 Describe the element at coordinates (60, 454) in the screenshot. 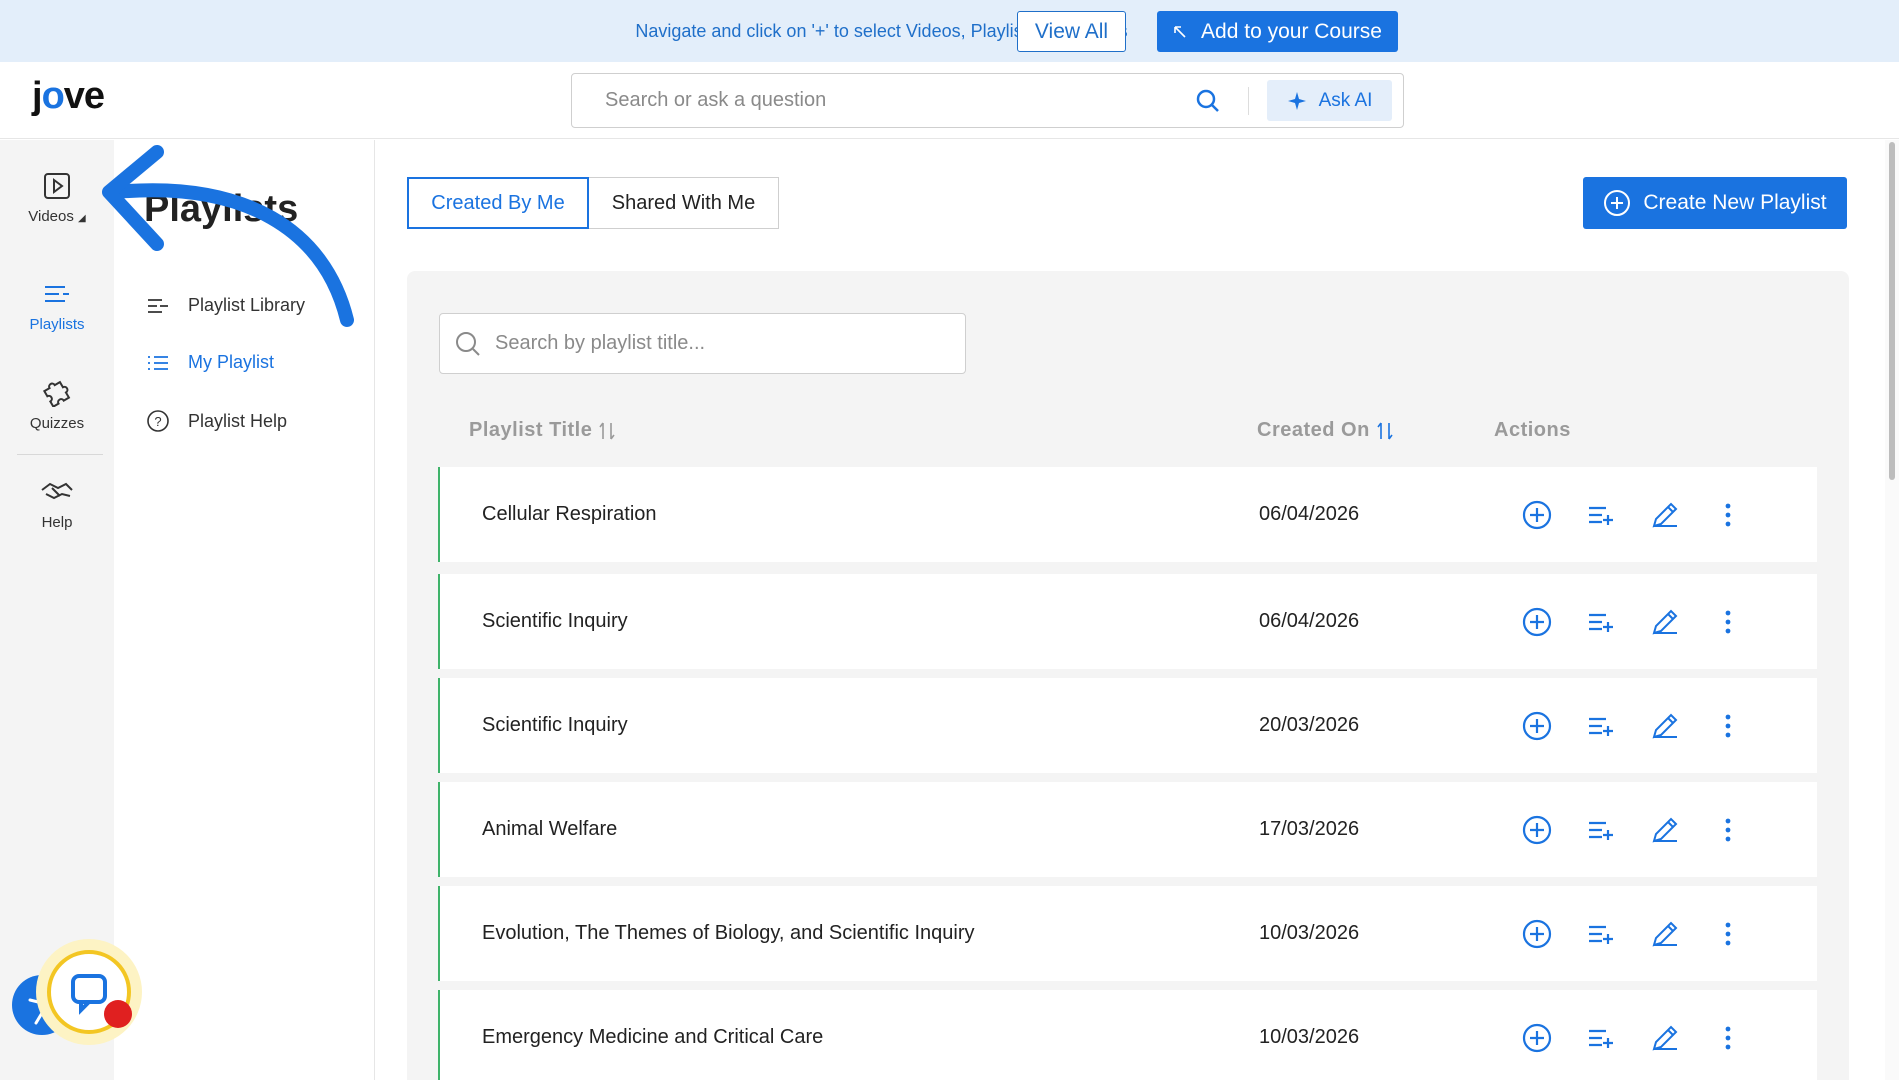

I see `rail-divider` at that location.